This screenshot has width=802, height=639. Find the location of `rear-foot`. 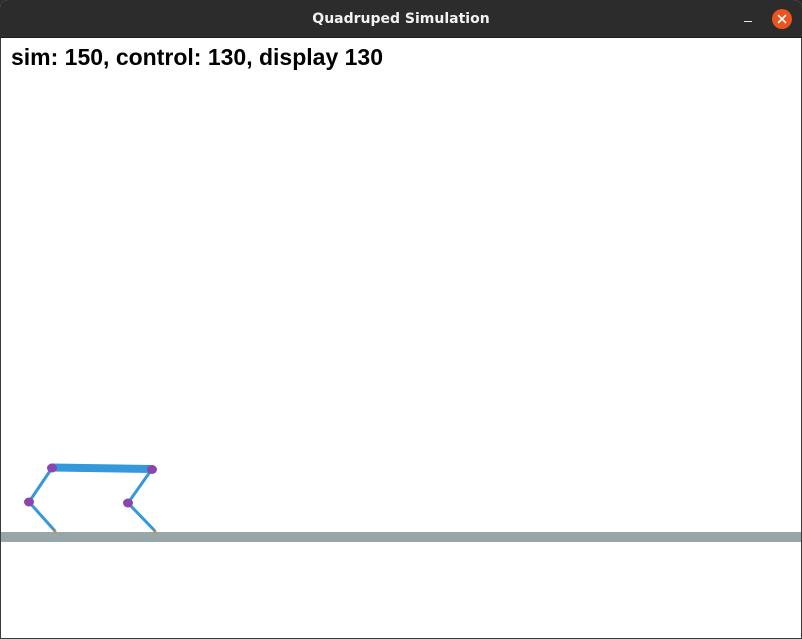

rear-foot is located at coordinates (55, 531).